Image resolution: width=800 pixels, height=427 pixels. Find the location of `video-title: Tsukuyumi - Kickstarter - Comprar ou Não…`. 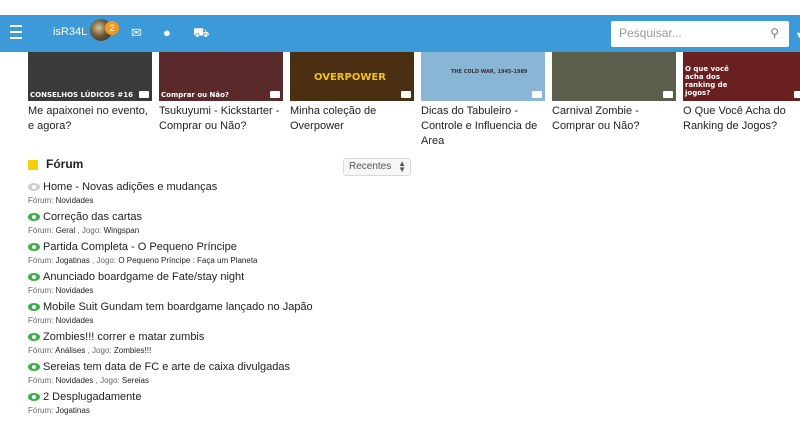

video-title: Tsukuyumi - Kickstarter - Comprar ou Não… is located at coordinates (221, 119).